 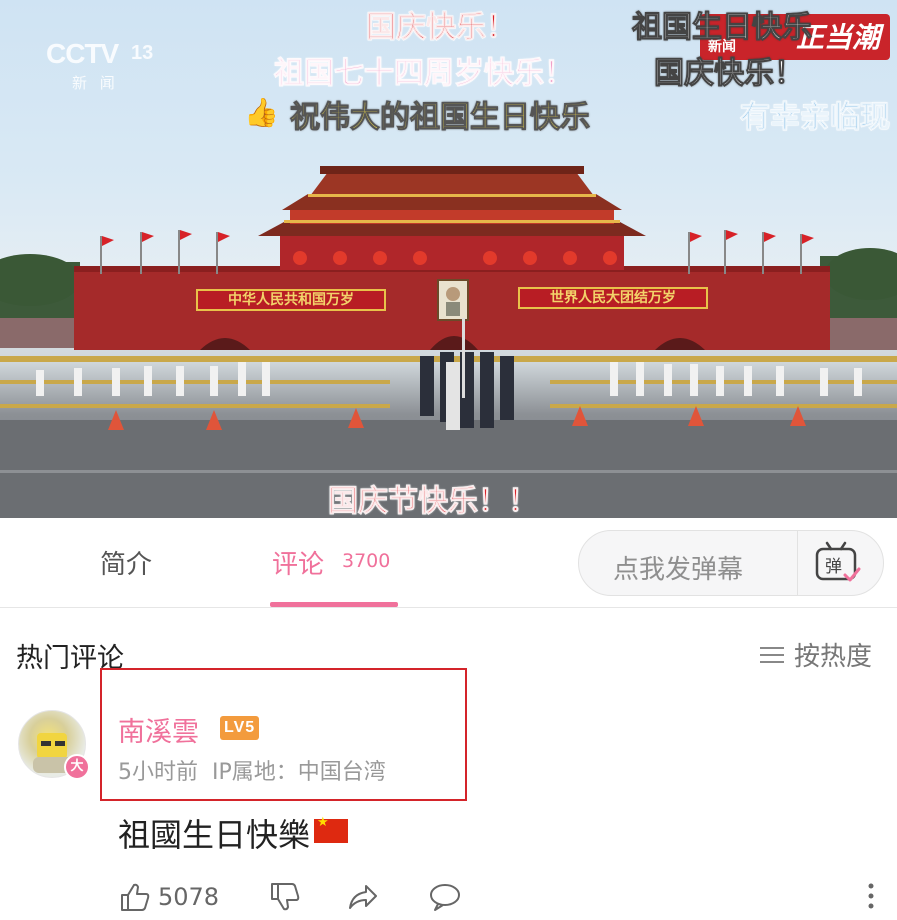 I want to click on comment-time: 5小时前, so click(x=158, y=772).